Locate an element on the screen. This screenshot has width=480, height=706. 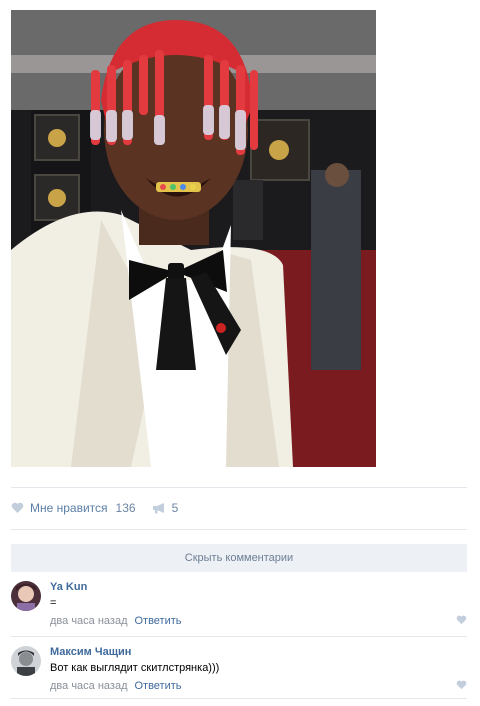
comment-text: = is located at coordinates (53, 603).